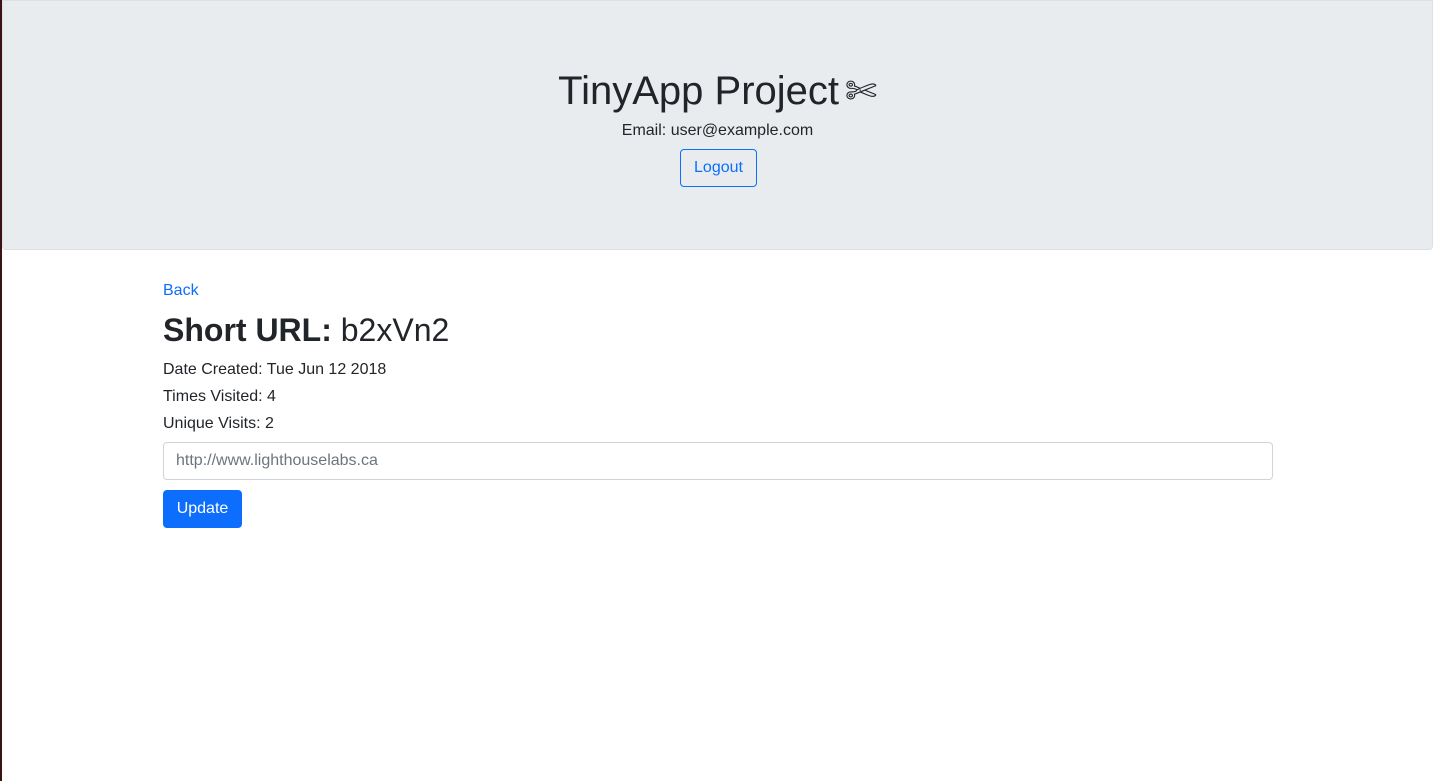 Image resolution: width=1433 pixels, height=781 pixels. Describe the element at coordinates (644, 130) in the screenshot. I see `email-label: Email:` at that location.